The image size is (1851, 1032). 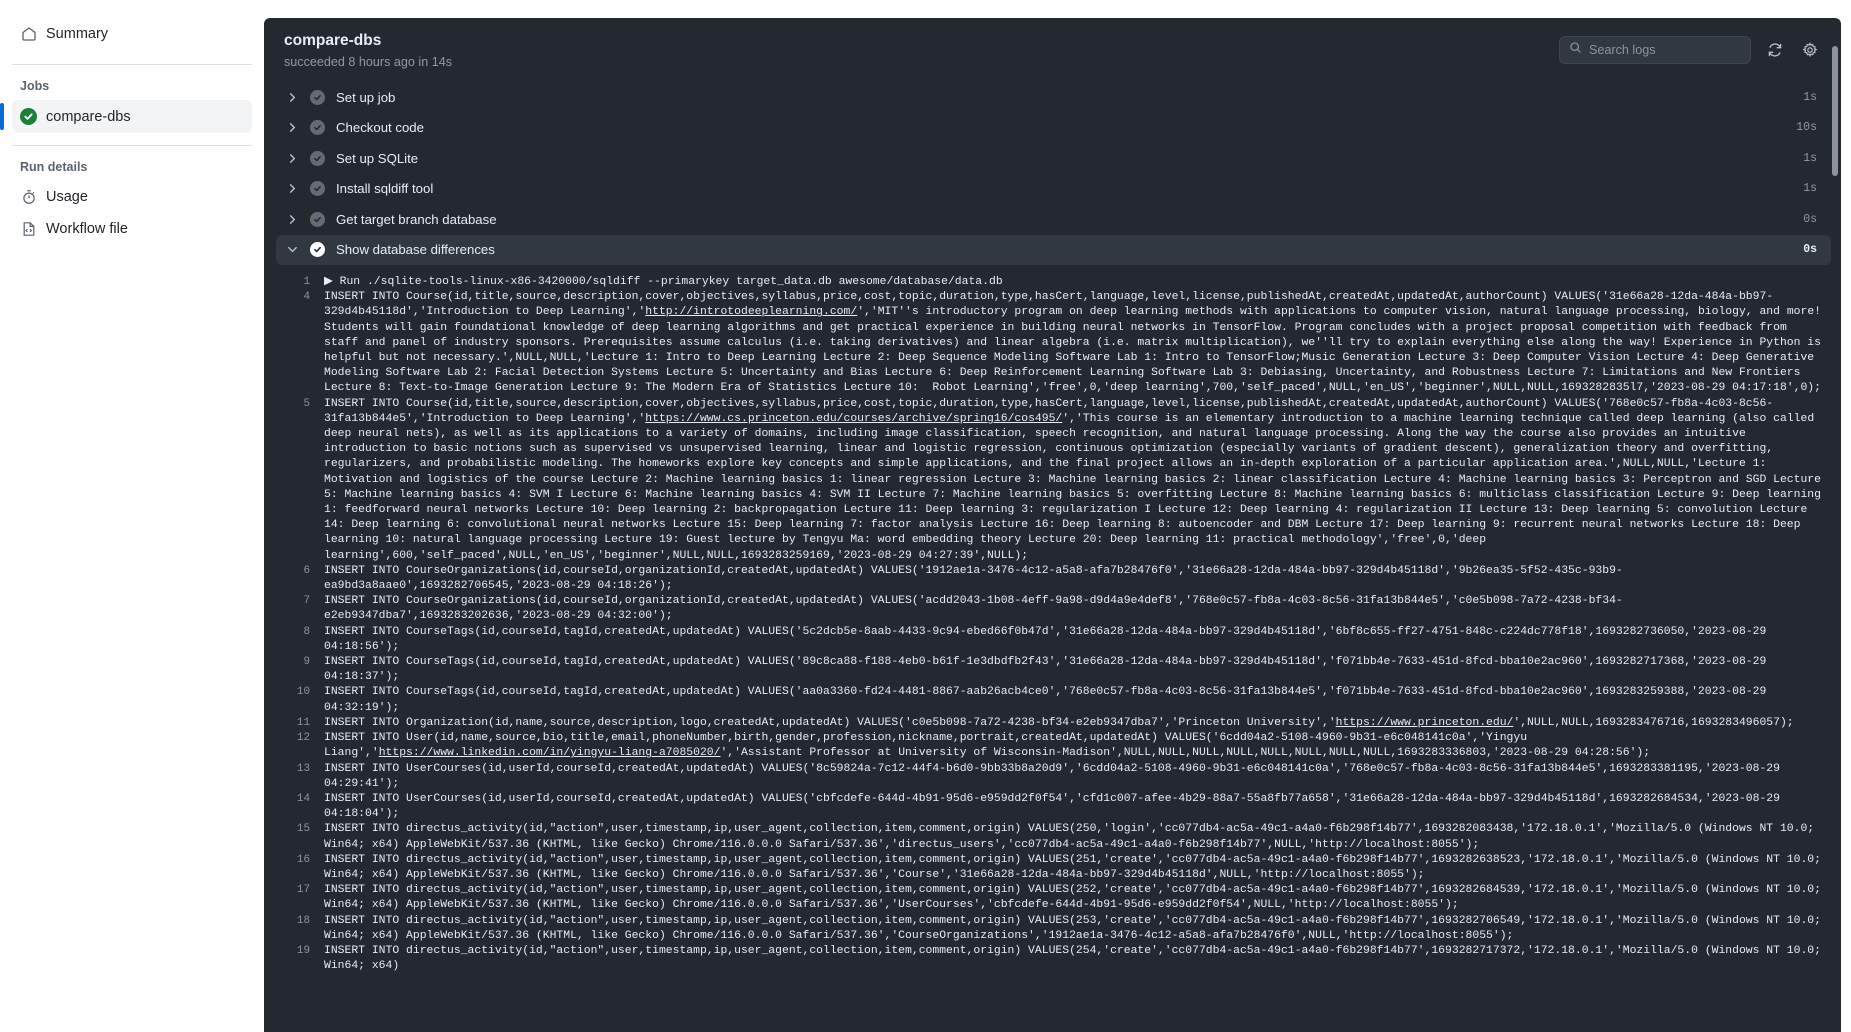 What do you see at coordinates (132, 197) in the screenshot?
I see `sidebar-item-usage: Usage` at bounding box center [132, 197].